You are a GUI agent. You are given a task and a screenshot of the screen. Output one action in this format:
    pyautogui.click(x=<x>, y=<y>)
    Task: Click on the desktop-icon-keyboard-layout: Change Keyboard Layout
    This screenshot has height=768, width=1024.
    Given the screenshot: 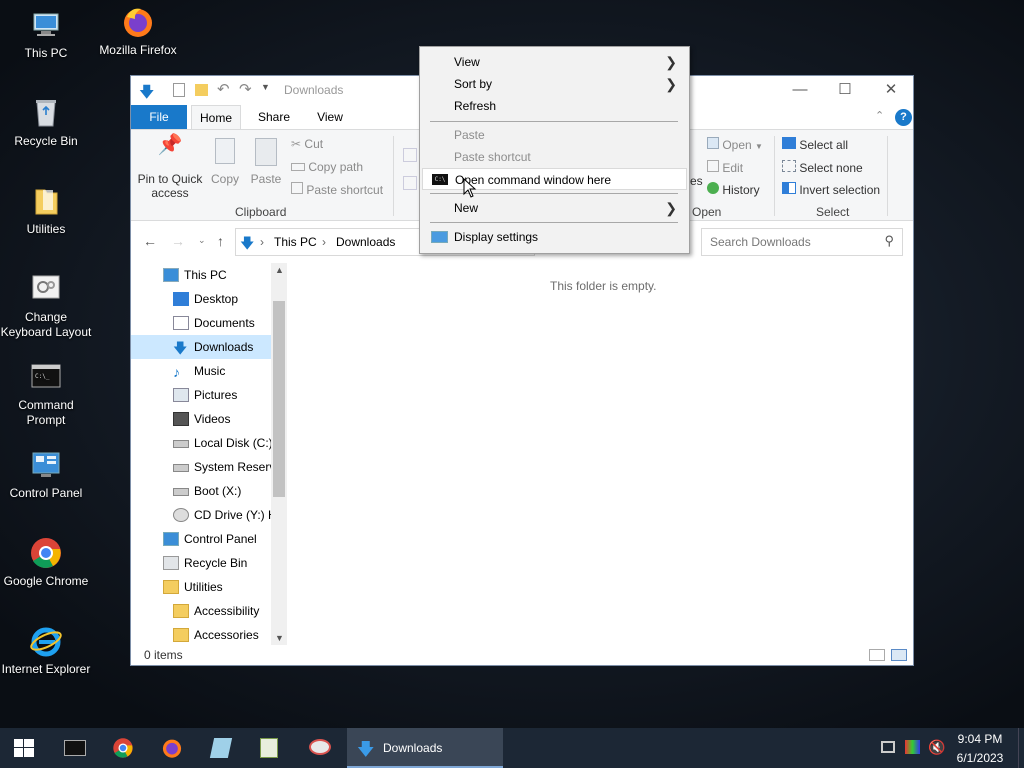 What is the action you would take?
    pyautogui.click(x=46, y=306)
    